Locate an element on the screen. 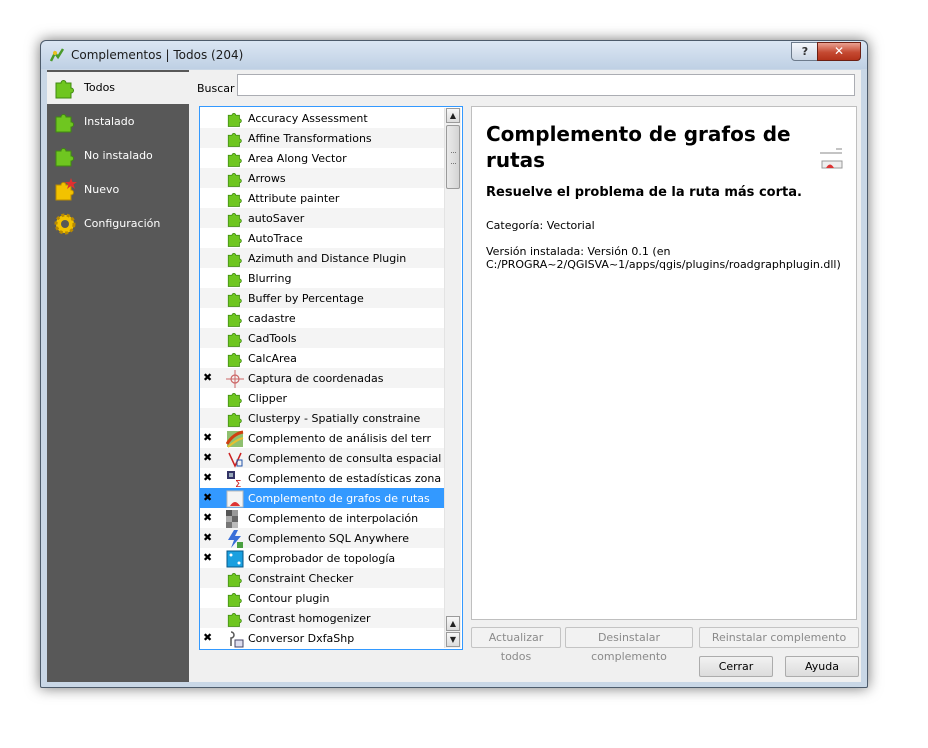 Image resolution: width=928 pixels, height=748 pixels. plugin-row: Constraint Checker is located at coordinates (323, 578).